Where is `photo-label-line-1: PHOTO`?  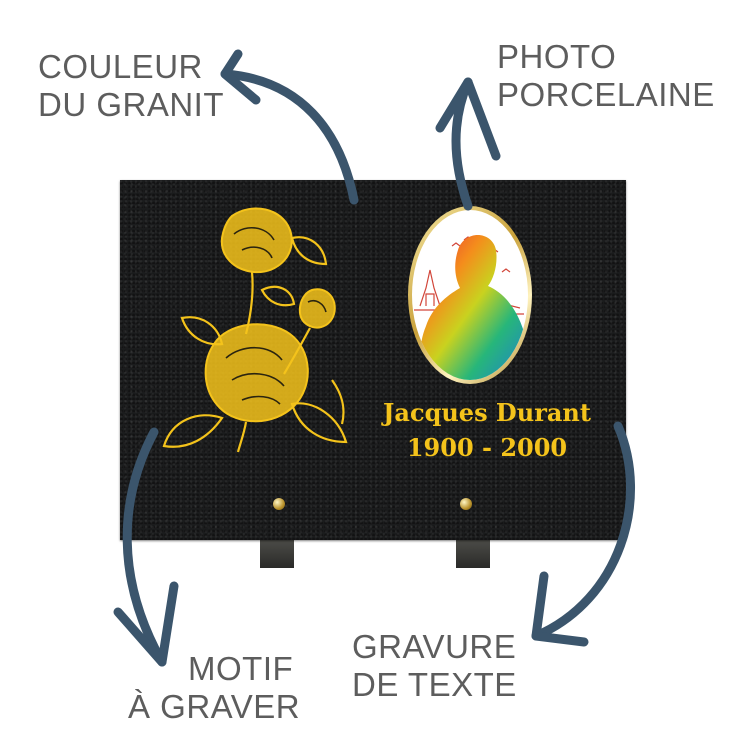
photo-label-line-1: PHOTO is located at coordinates (557, 56).